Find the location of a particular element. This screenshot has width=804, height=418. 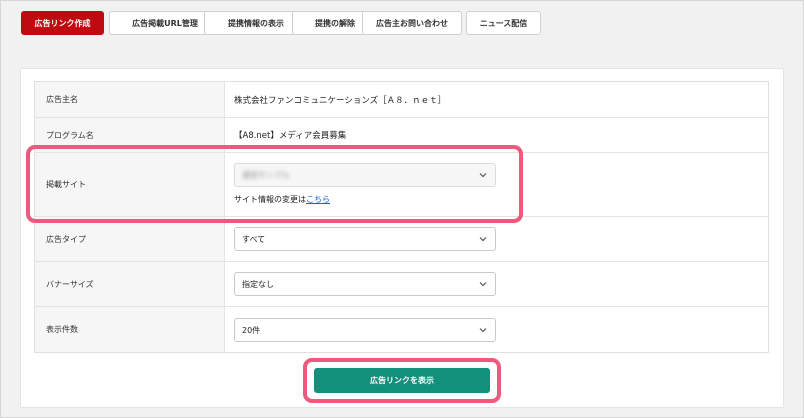

form-row-banner-size: バナーサイズ 指定なし is located at coordinates (401, 283).